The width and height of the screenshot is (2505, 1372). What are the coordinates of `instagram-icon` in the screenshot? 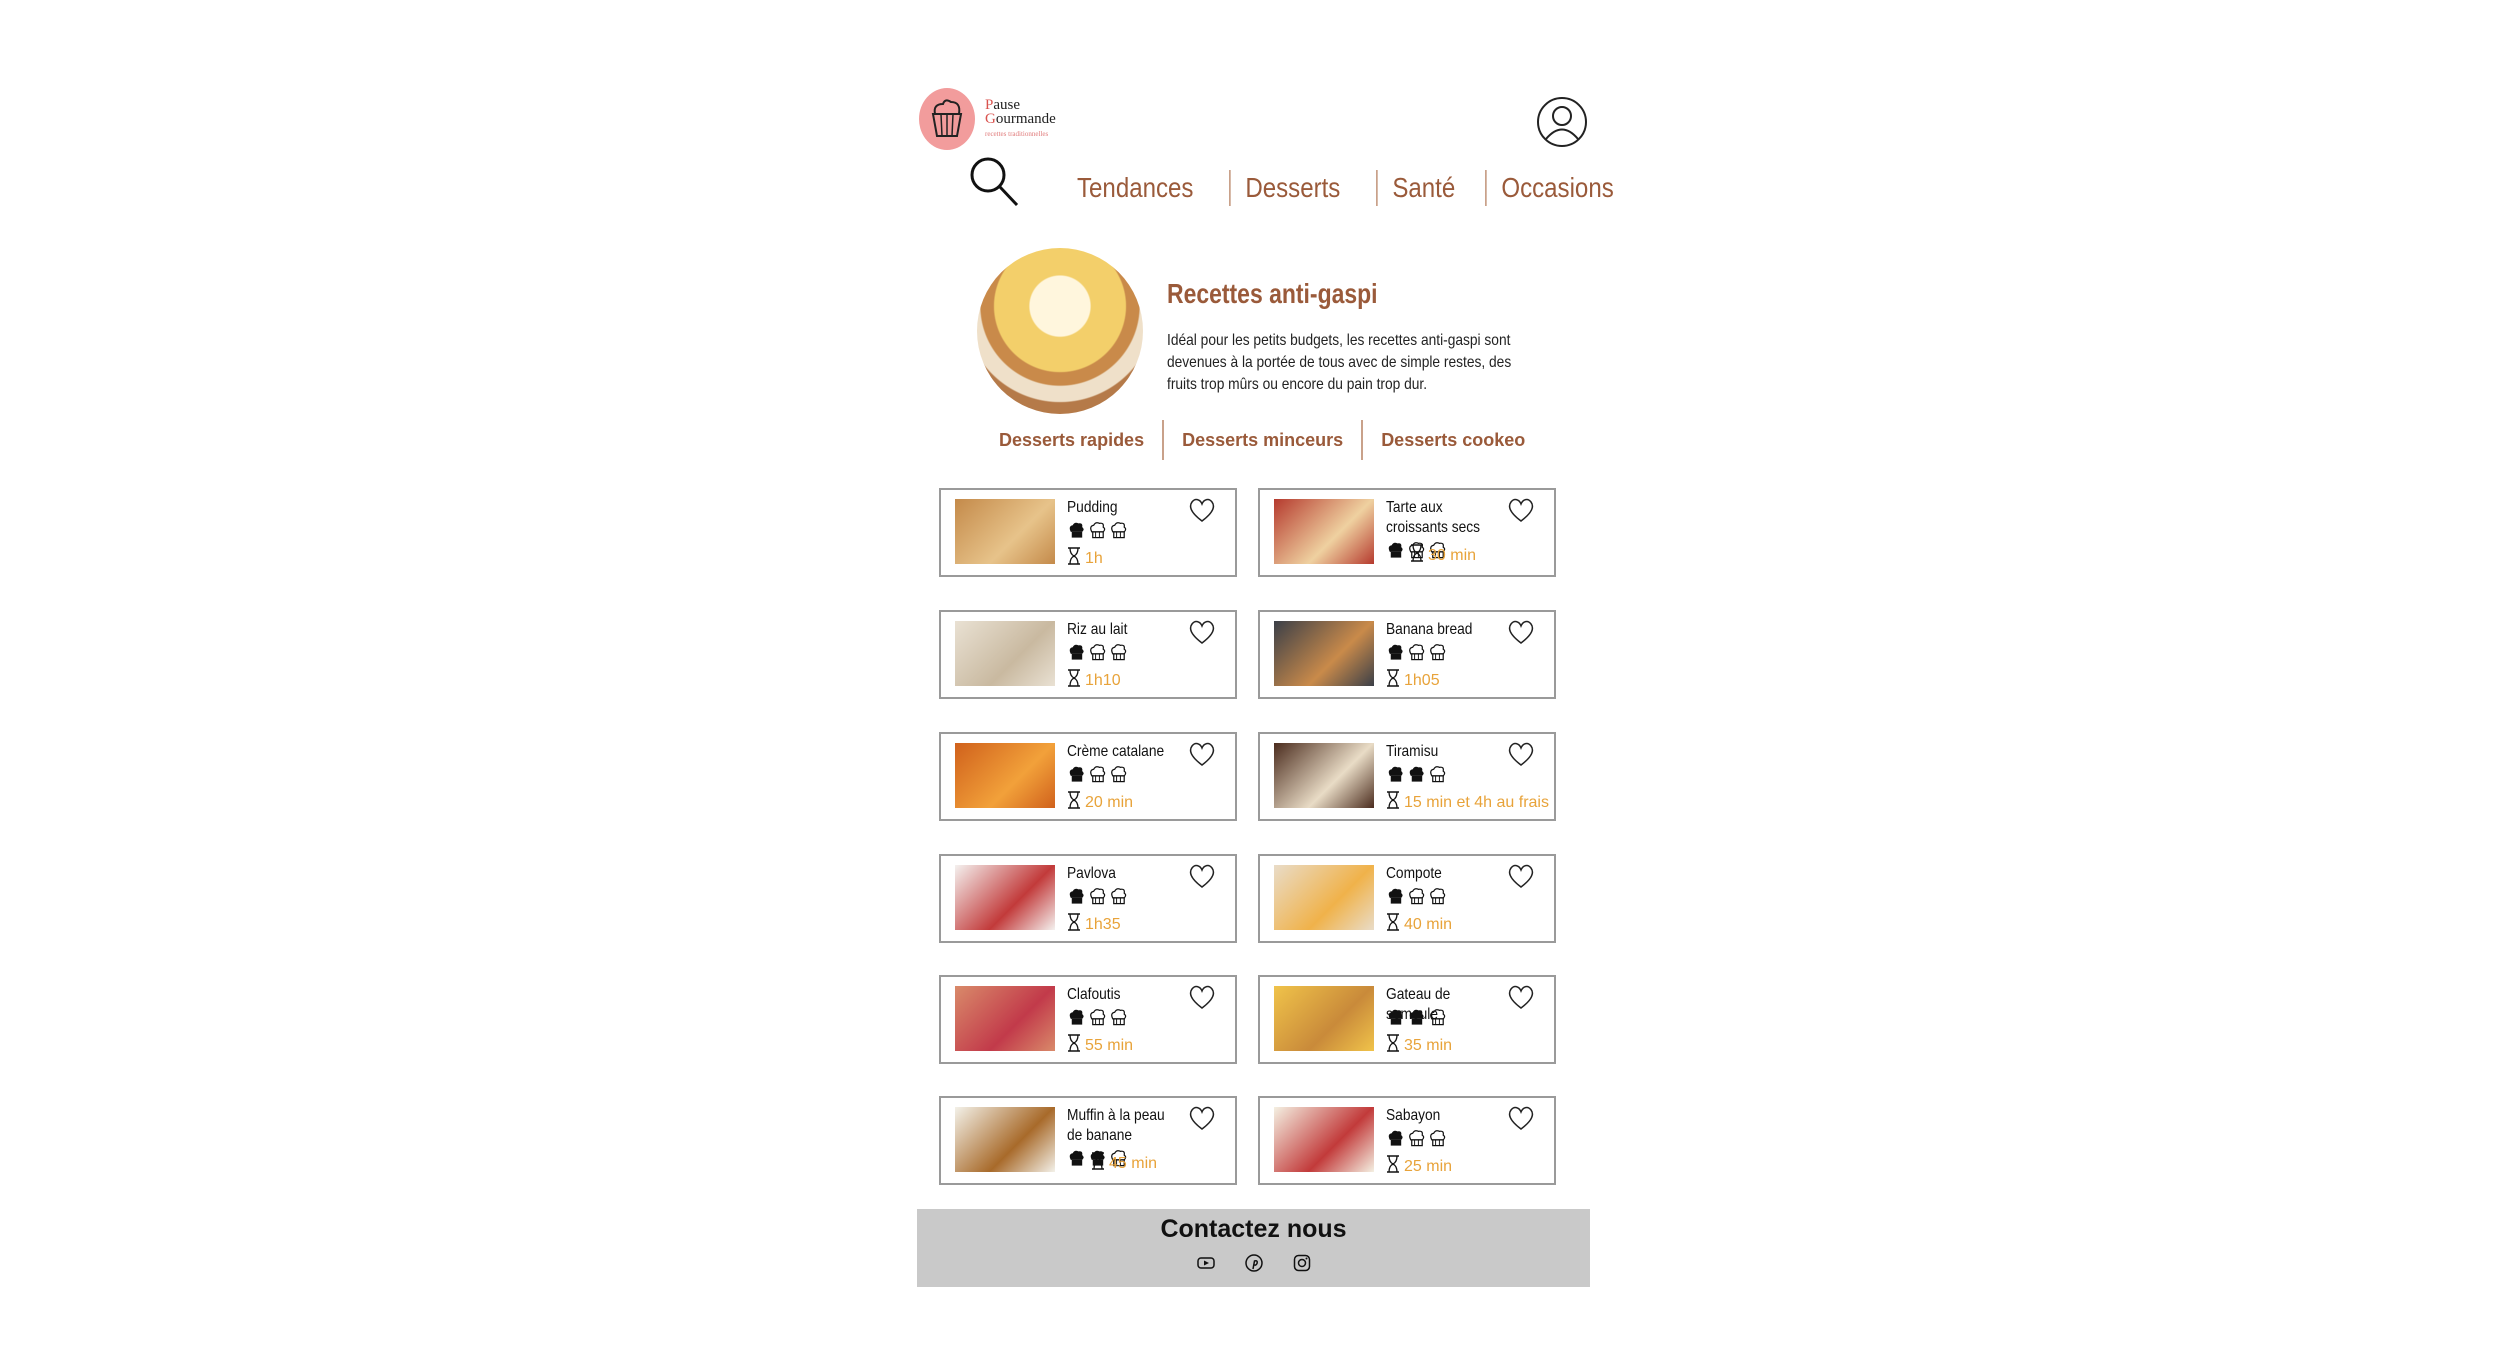 It's located at (1302, 1263).